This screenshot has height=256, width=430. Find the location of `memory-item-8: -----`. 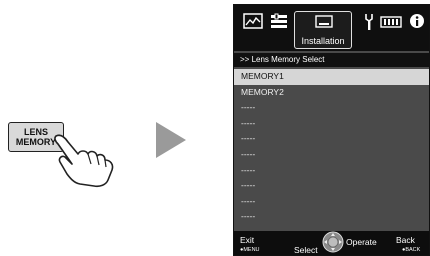

memory-item-8: ----- is located at coordinates (331, 186).